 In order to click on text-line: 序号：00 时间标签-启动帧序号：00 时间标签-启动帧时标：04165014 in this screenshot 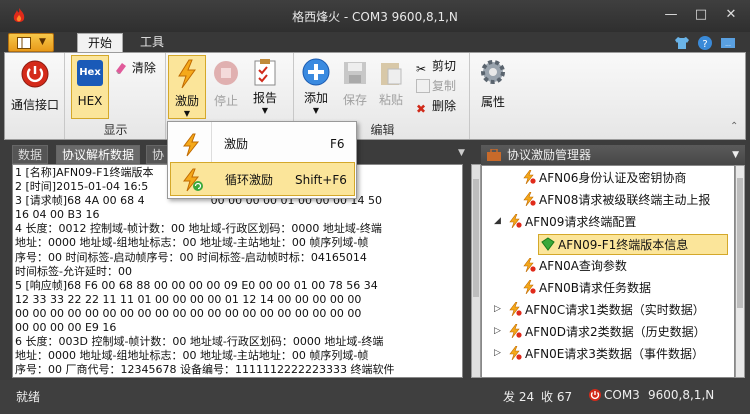, I will do `click(191, 257)`.